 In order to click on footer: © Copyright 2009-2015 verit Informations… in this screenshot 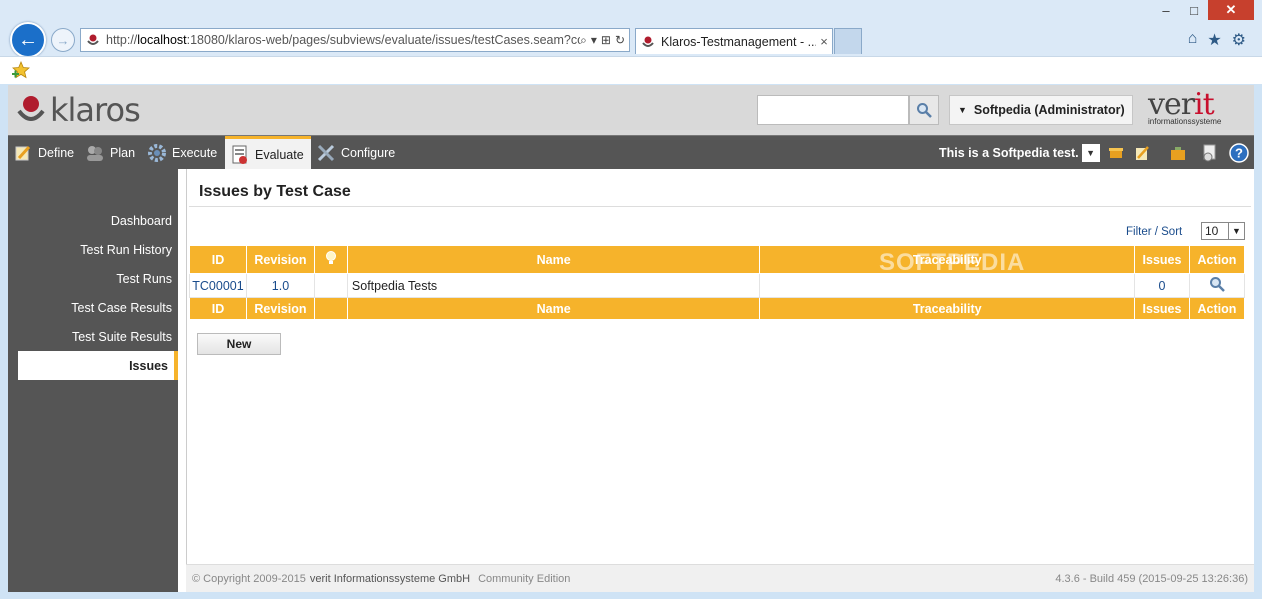, I will do `click(720, 578)`.